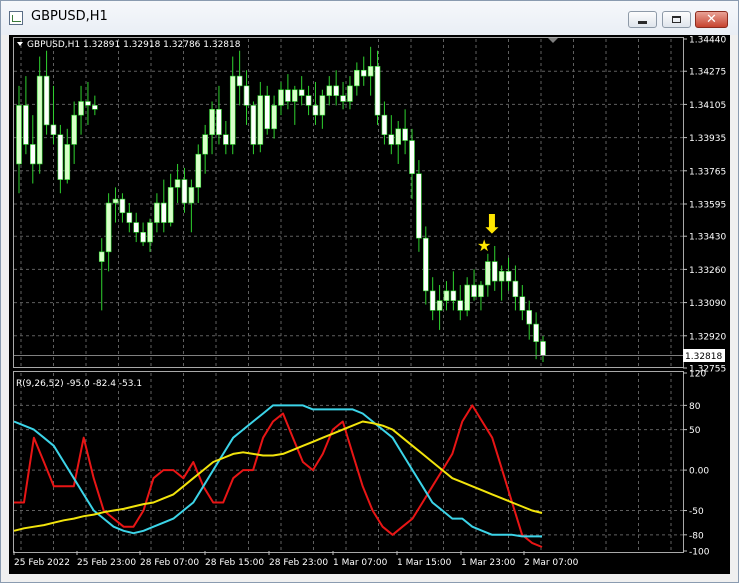  I want to click on title-bar: GBPUSD,H1 ✕, so click(369, 18).